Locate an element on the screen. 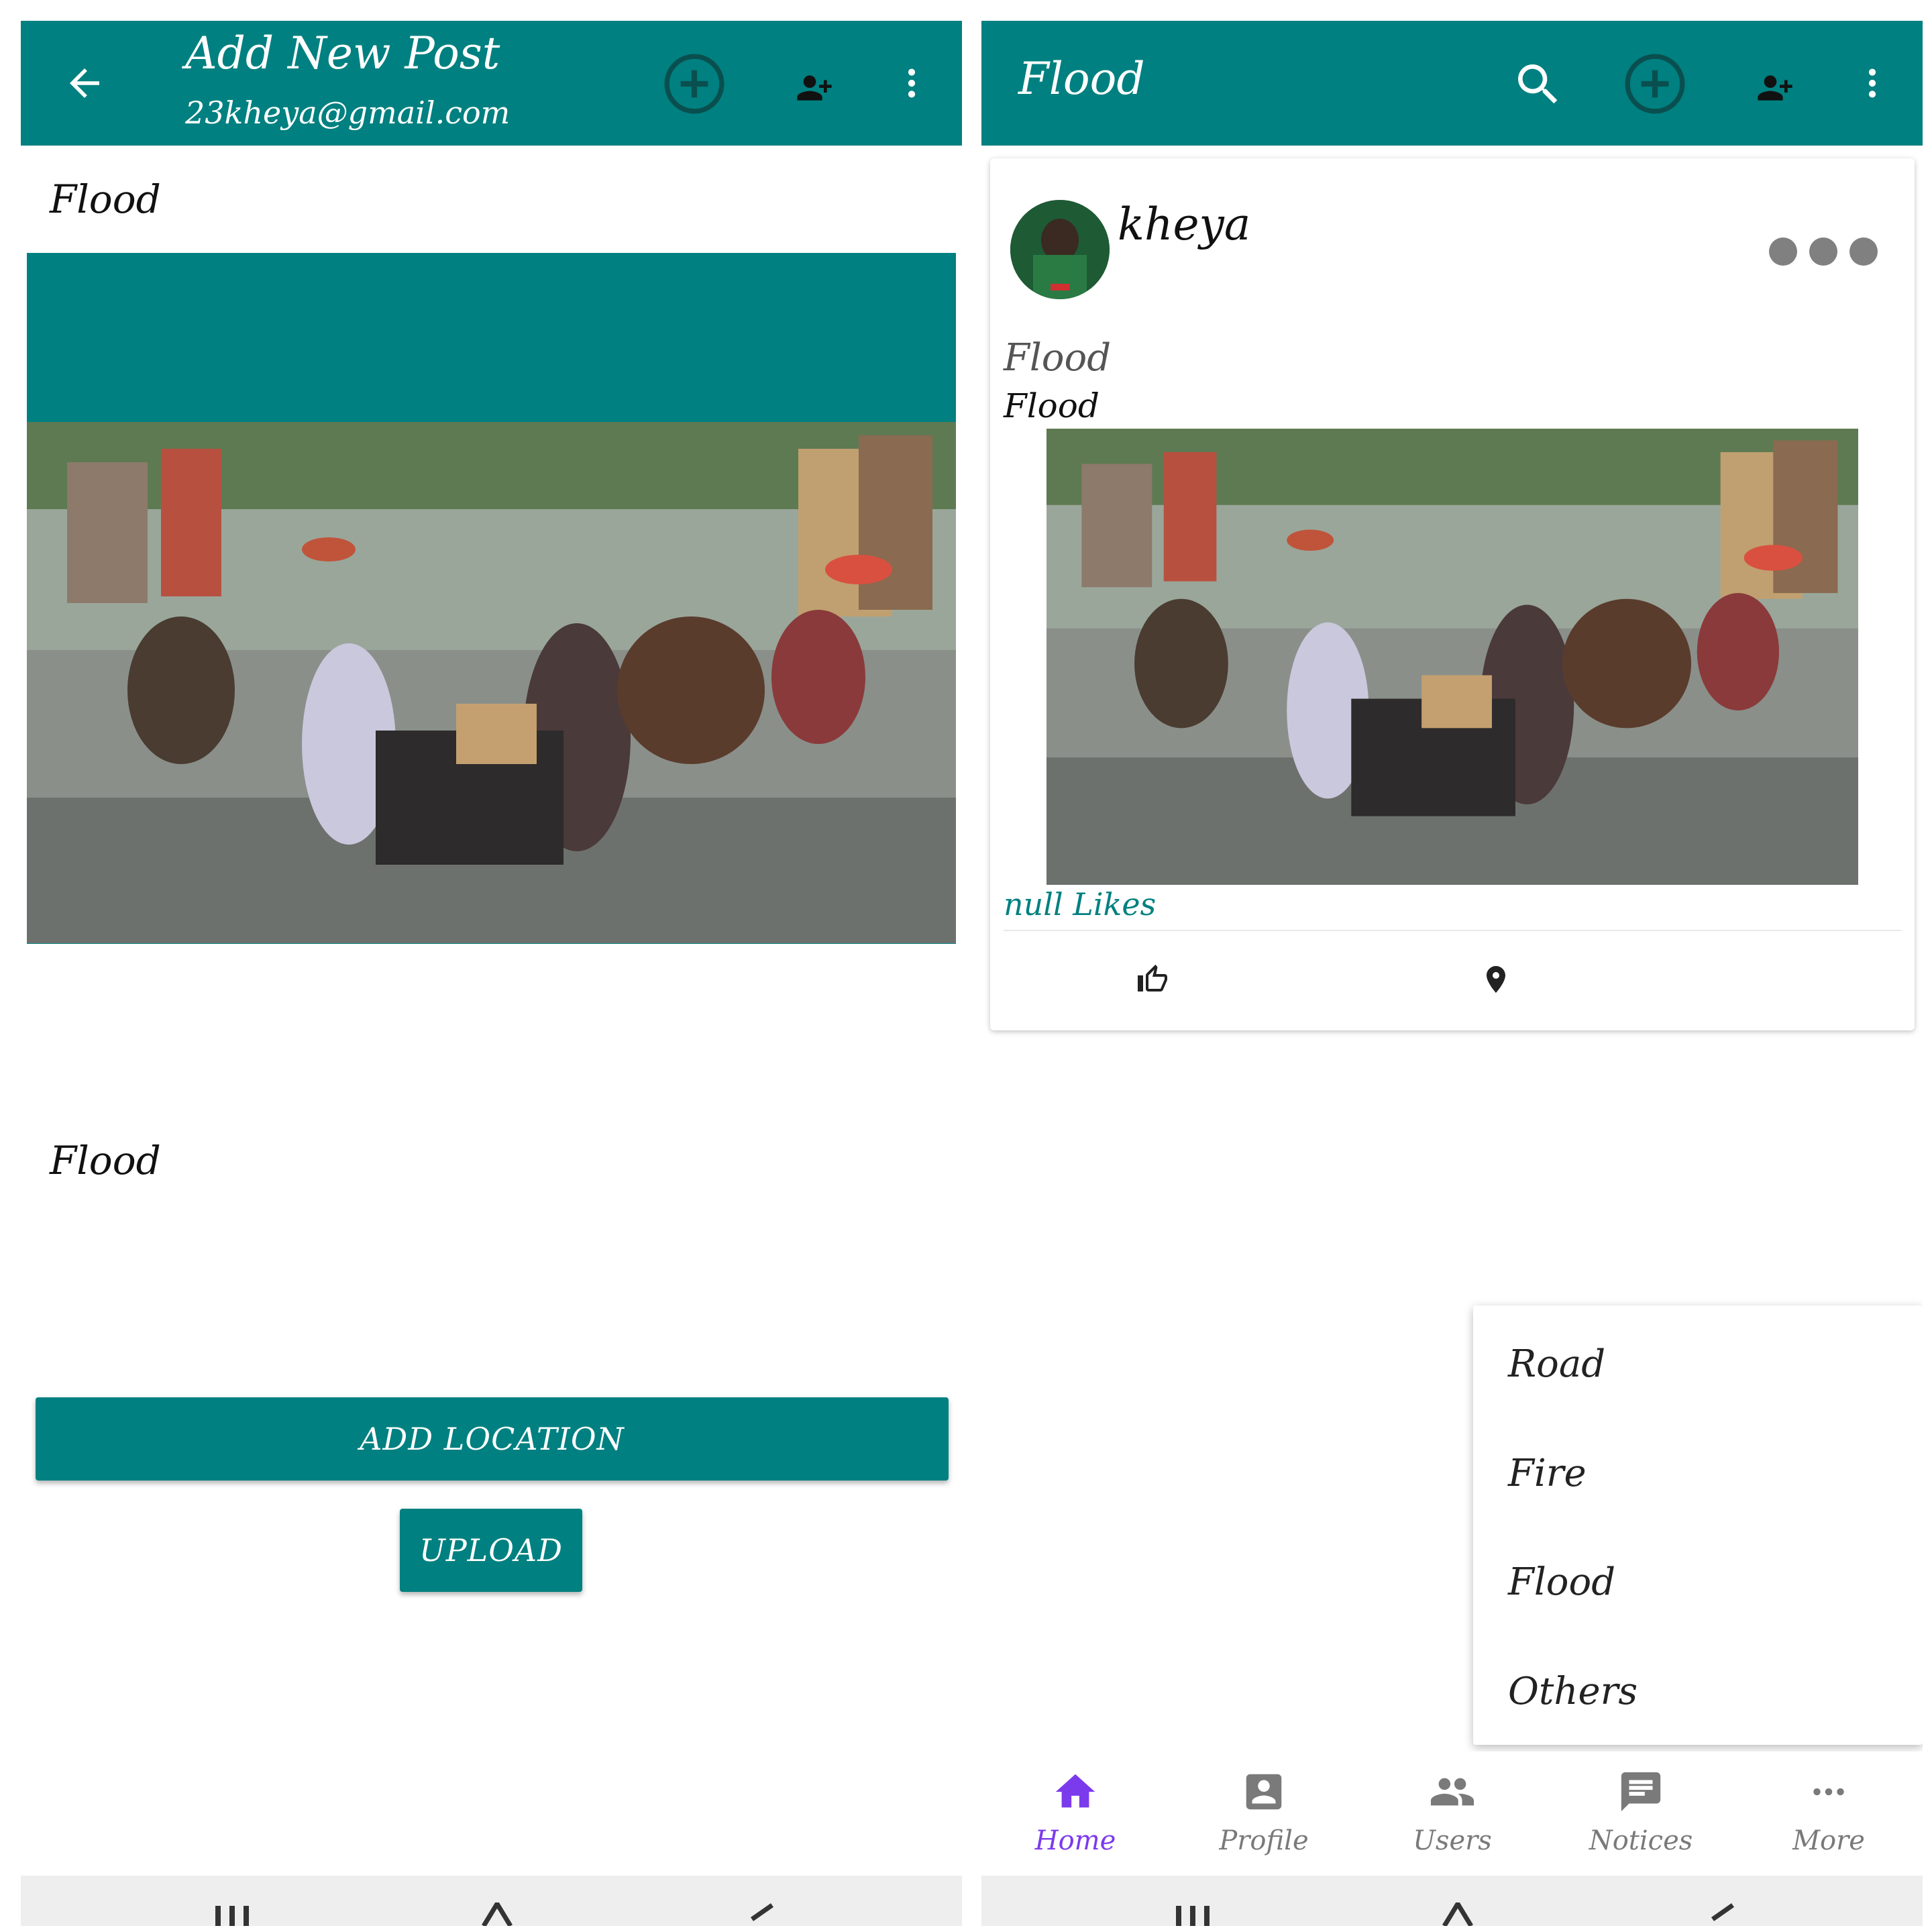  menu-item-others: Others is located at coordinates (1573, 1691).